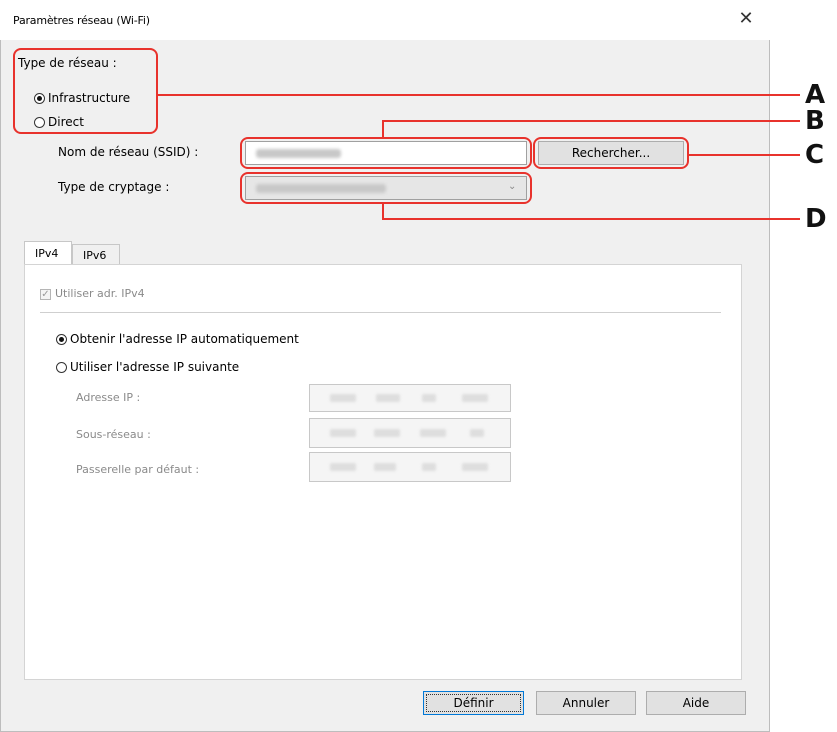 The width and height of the screenshot is (837, 732). I want to click on close-icon: ✕, so click(746, 19).